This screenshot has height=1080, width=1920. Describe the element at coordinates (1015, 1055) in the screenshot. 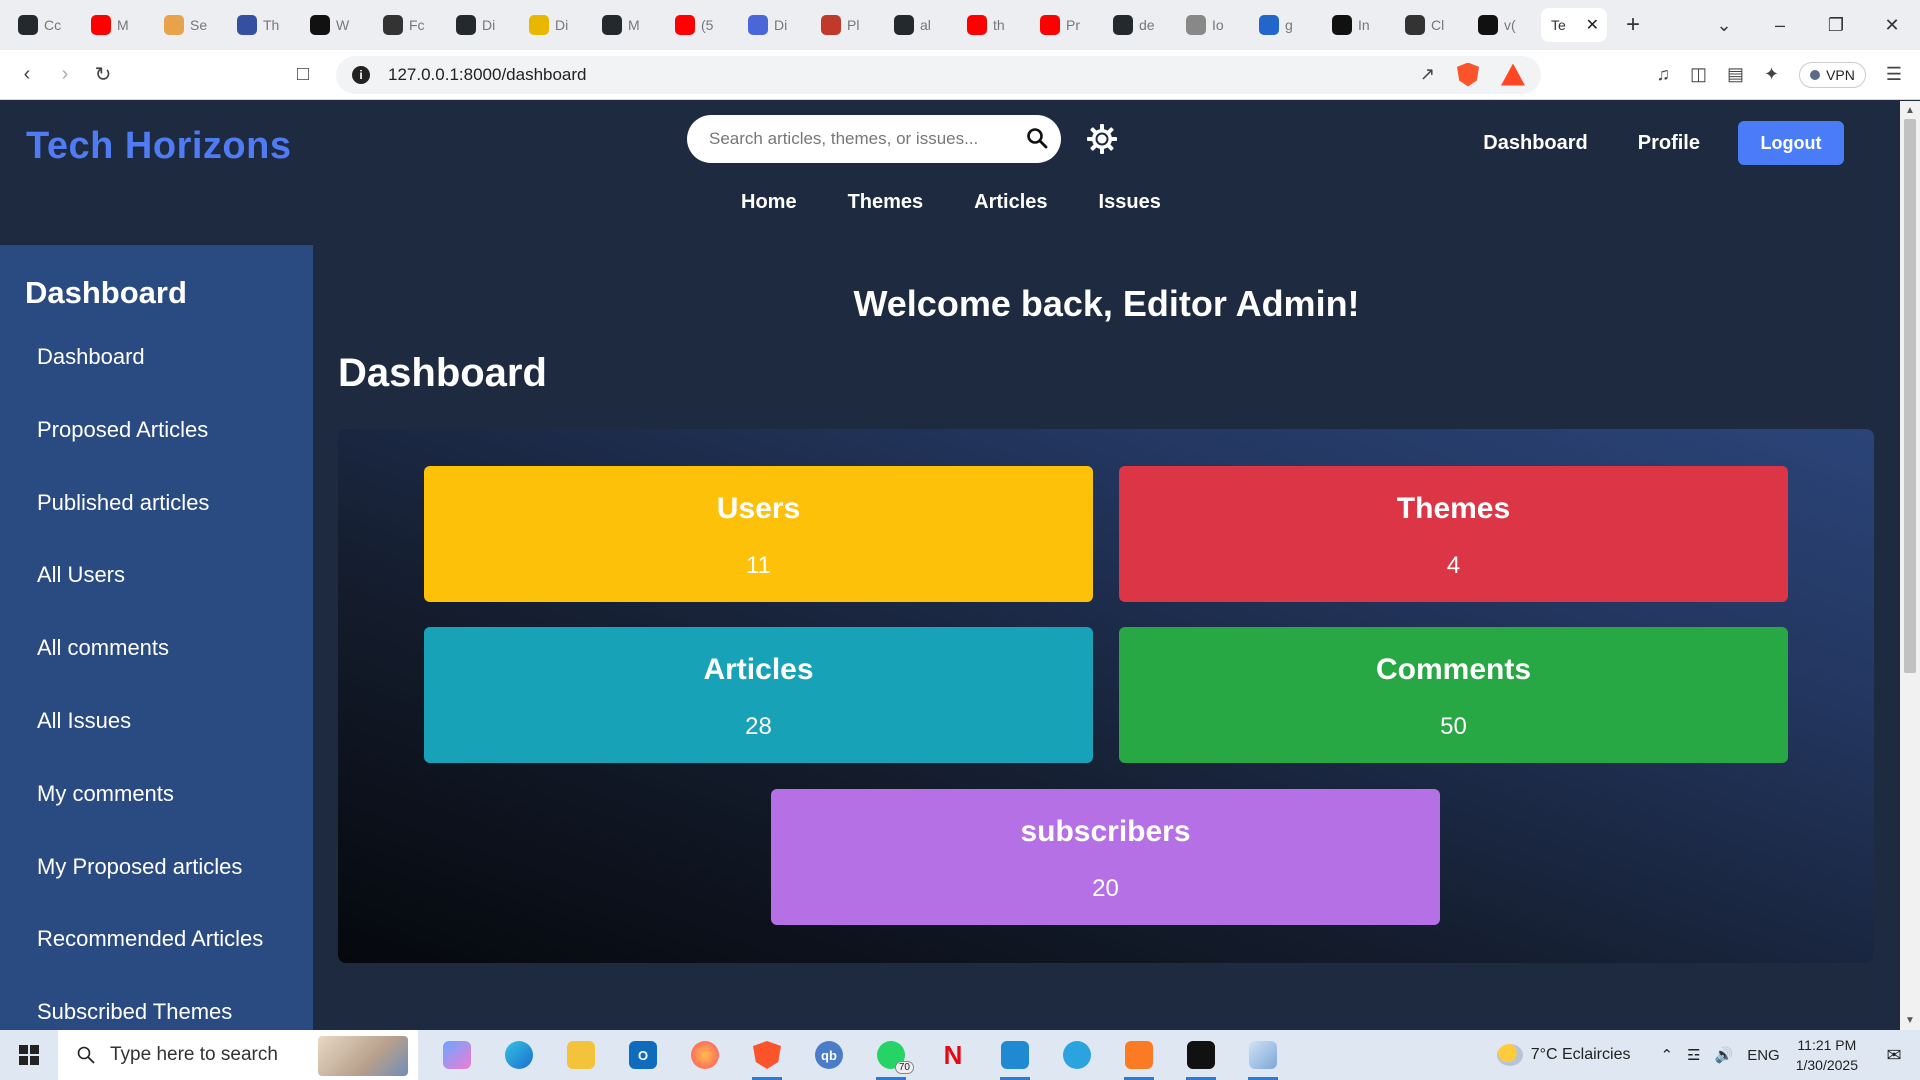

I see `vscode-app` at that location.